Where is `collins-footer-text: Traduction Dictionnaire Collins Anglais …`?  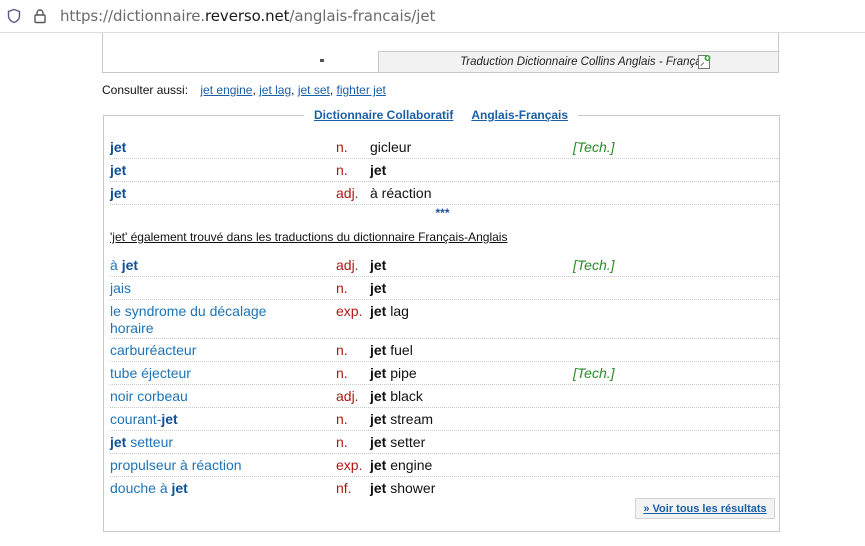 collins-footer-text: Traduction Dictionnaire Collins Anglais … is located at coordinates (585, 62).